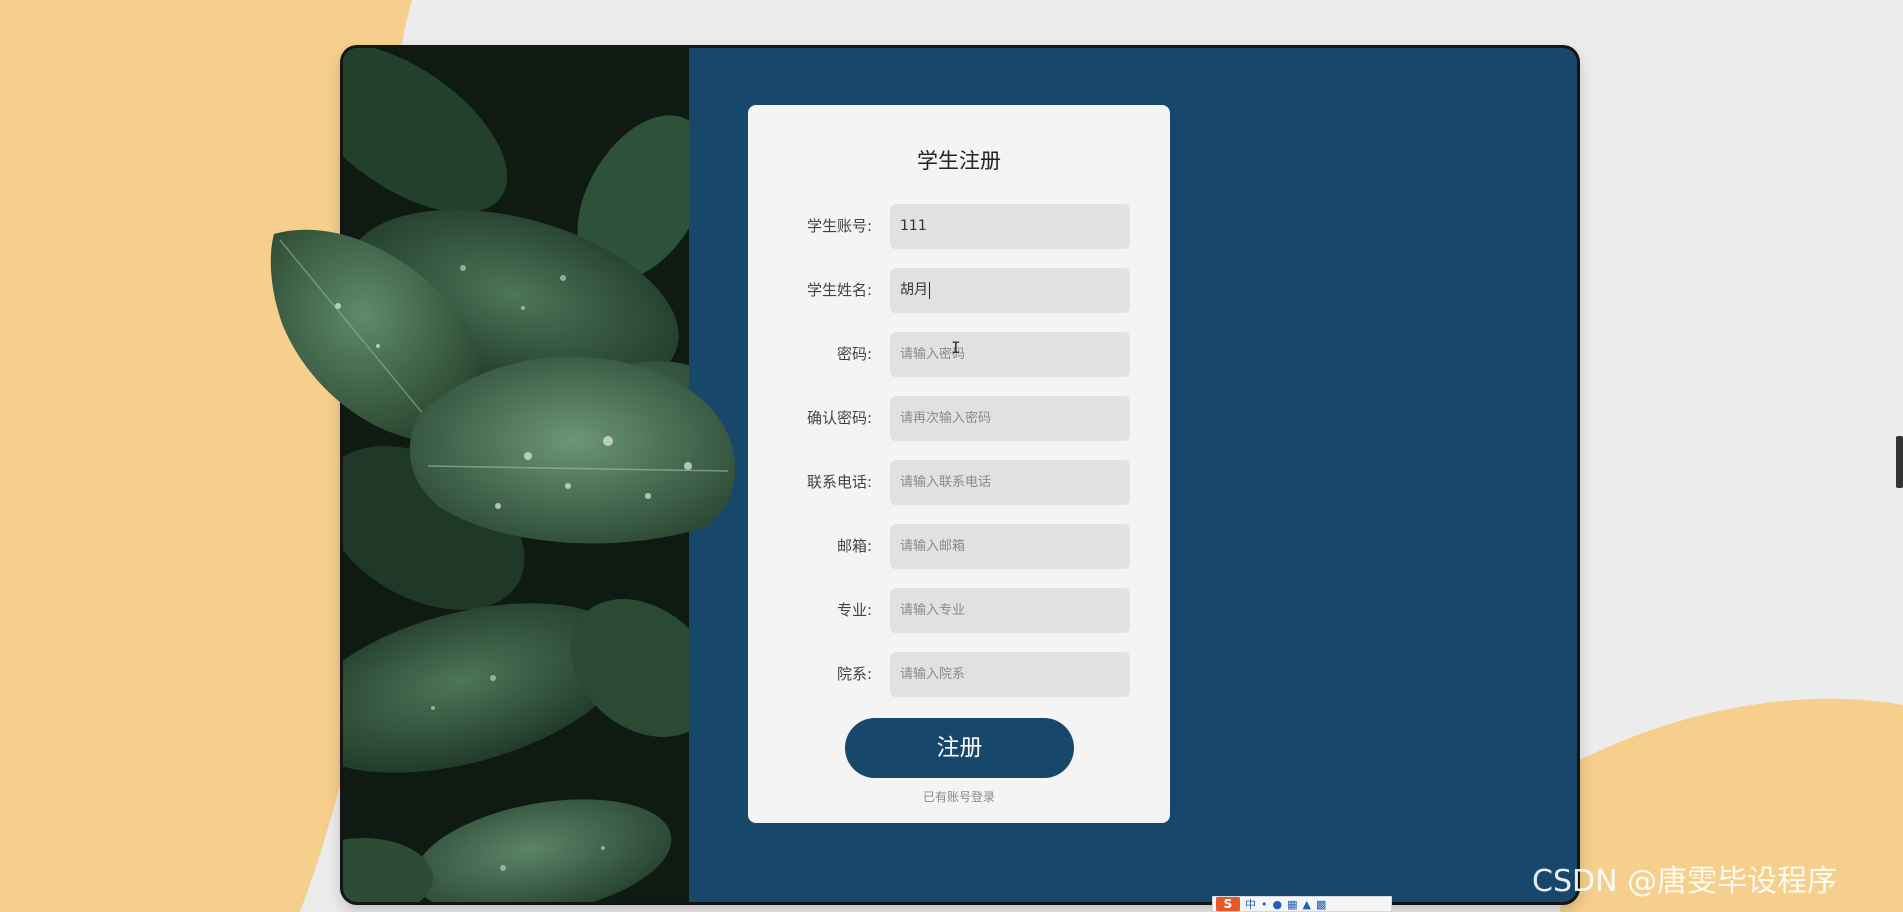  Describe the element at coordinates (1685, 881) in the screenshot. I see `watermark: CSDN @唐雯毕设程序` at that location.